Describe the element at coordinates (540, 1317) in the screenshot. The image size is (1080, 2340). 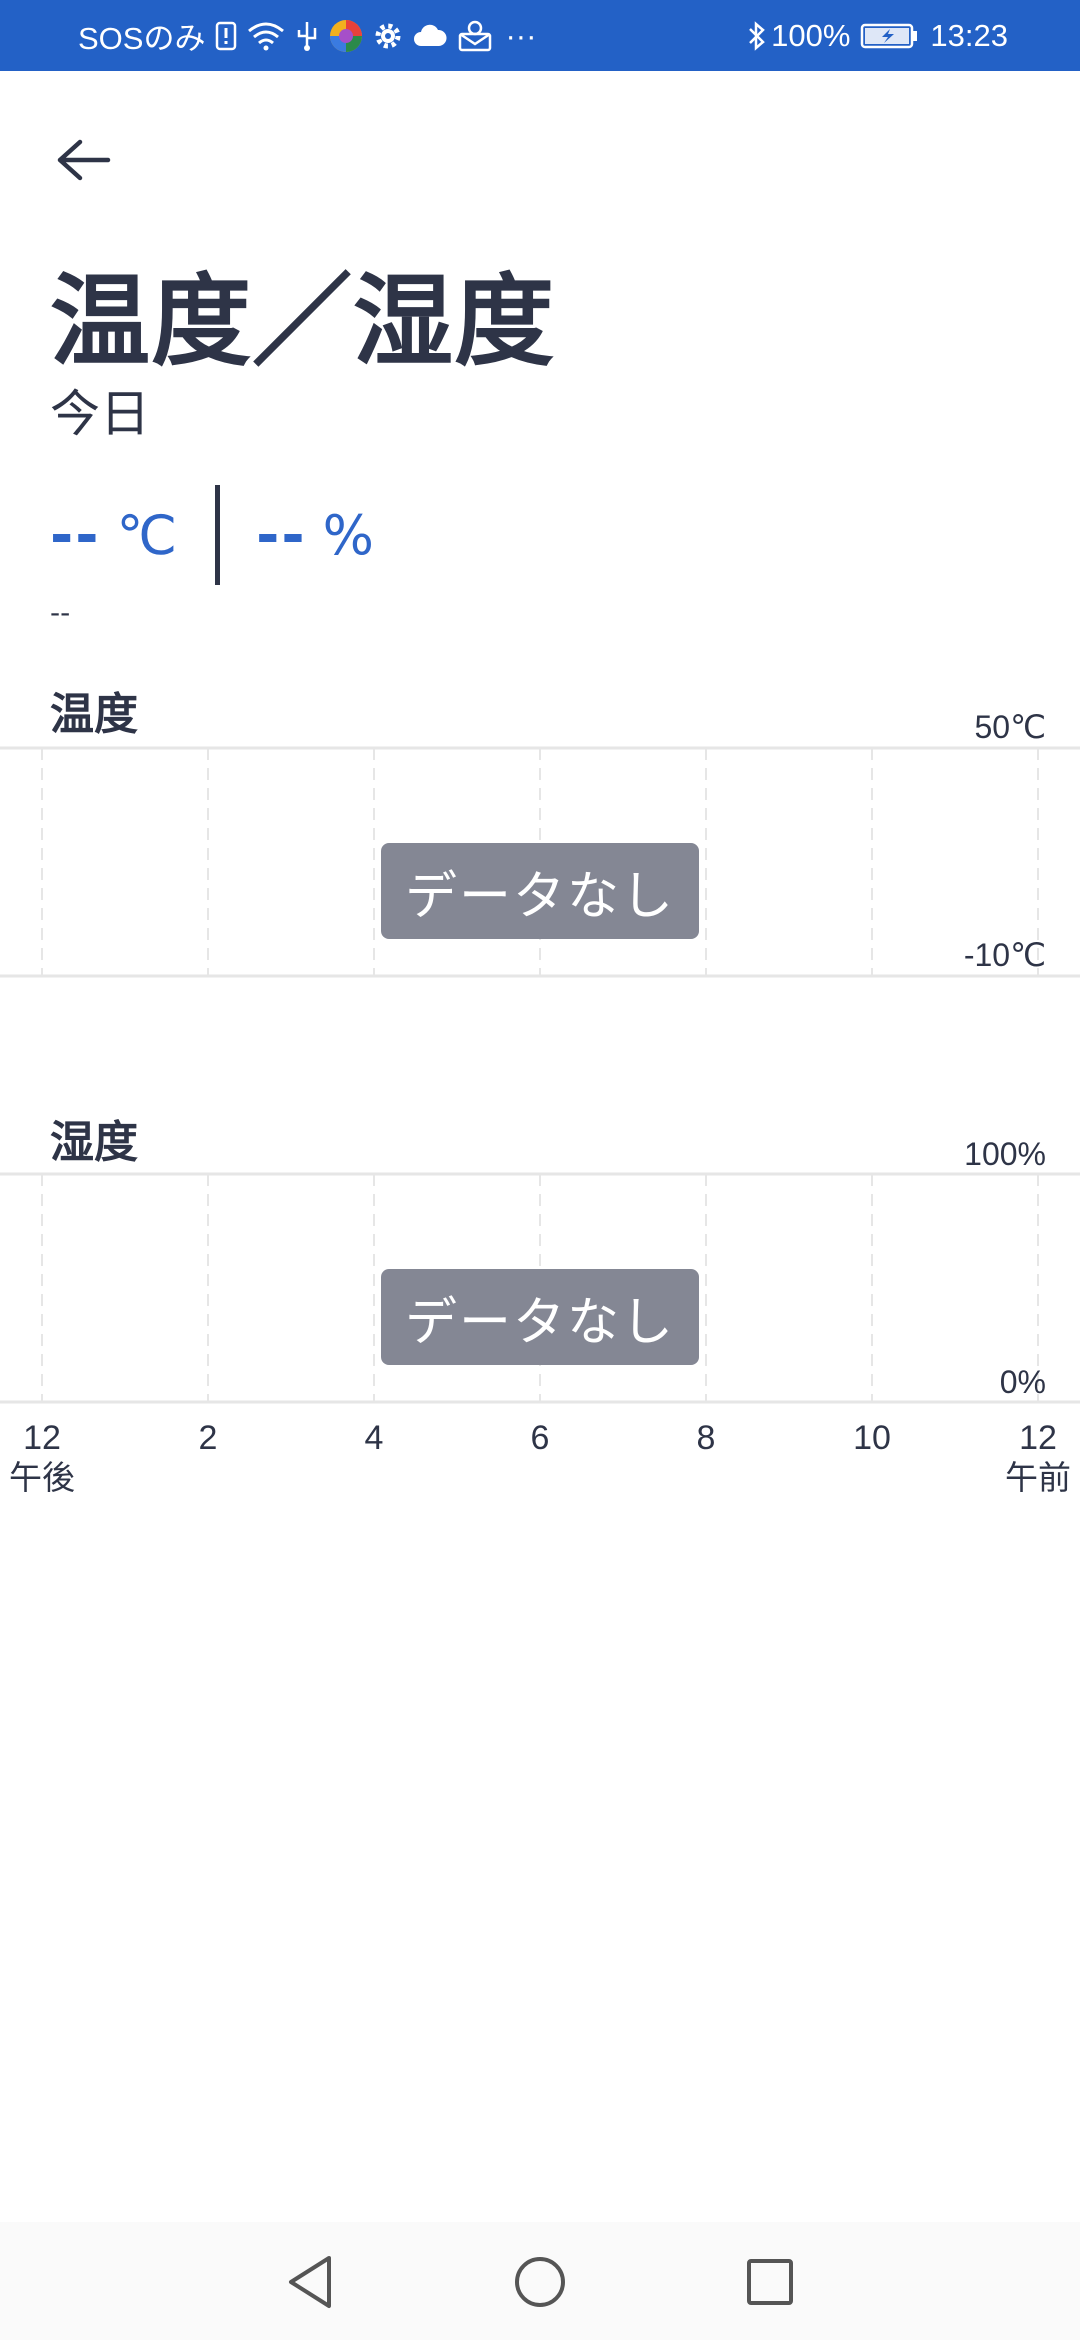
I see `humidity-no-data-badge: データなし` at that location.